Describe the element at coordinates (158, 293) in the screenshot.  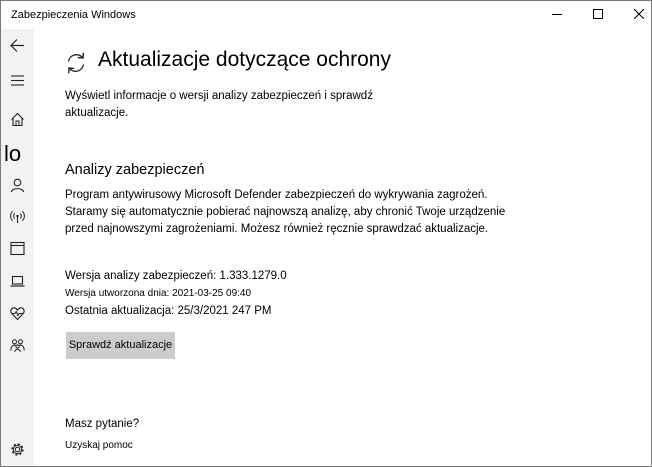
I see `version-created-date: Wersja utworzona dnia: 2021-03-25 09:40` at that location.